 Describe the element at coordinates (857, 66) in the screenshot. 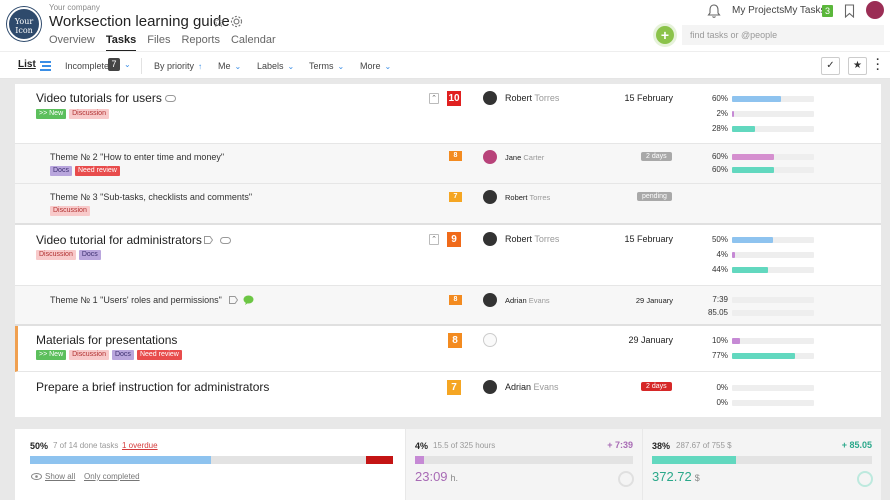

I see `favorite-star-icon: ★` at that location.